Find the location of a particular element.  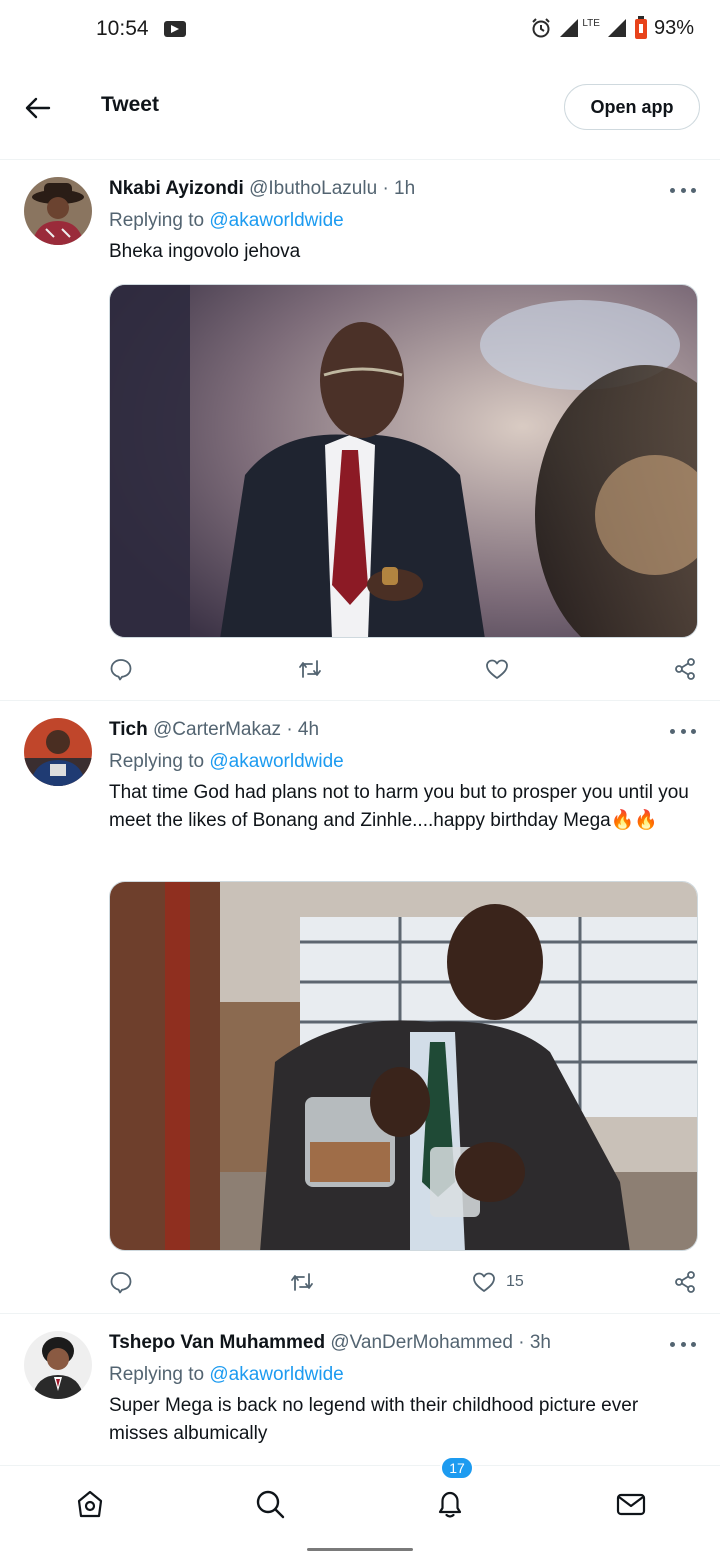

home-icon is located at coordinates (90, 1504).